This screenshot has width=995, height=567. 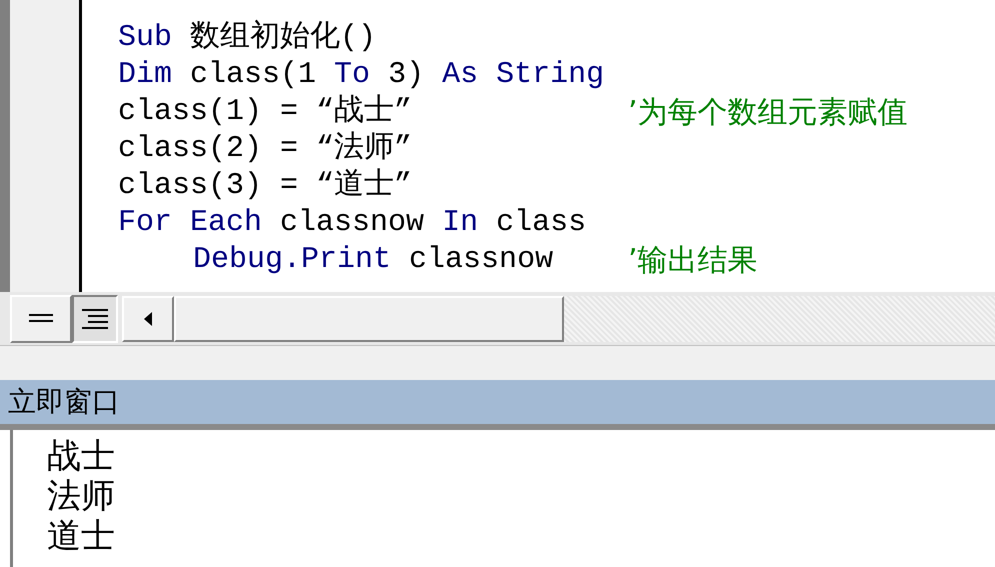 What do you see at coordinates (768, 112) in the screenshot?
I see `code-comment: ’为每个数组元素赋值` at bounding box center [768, 112].